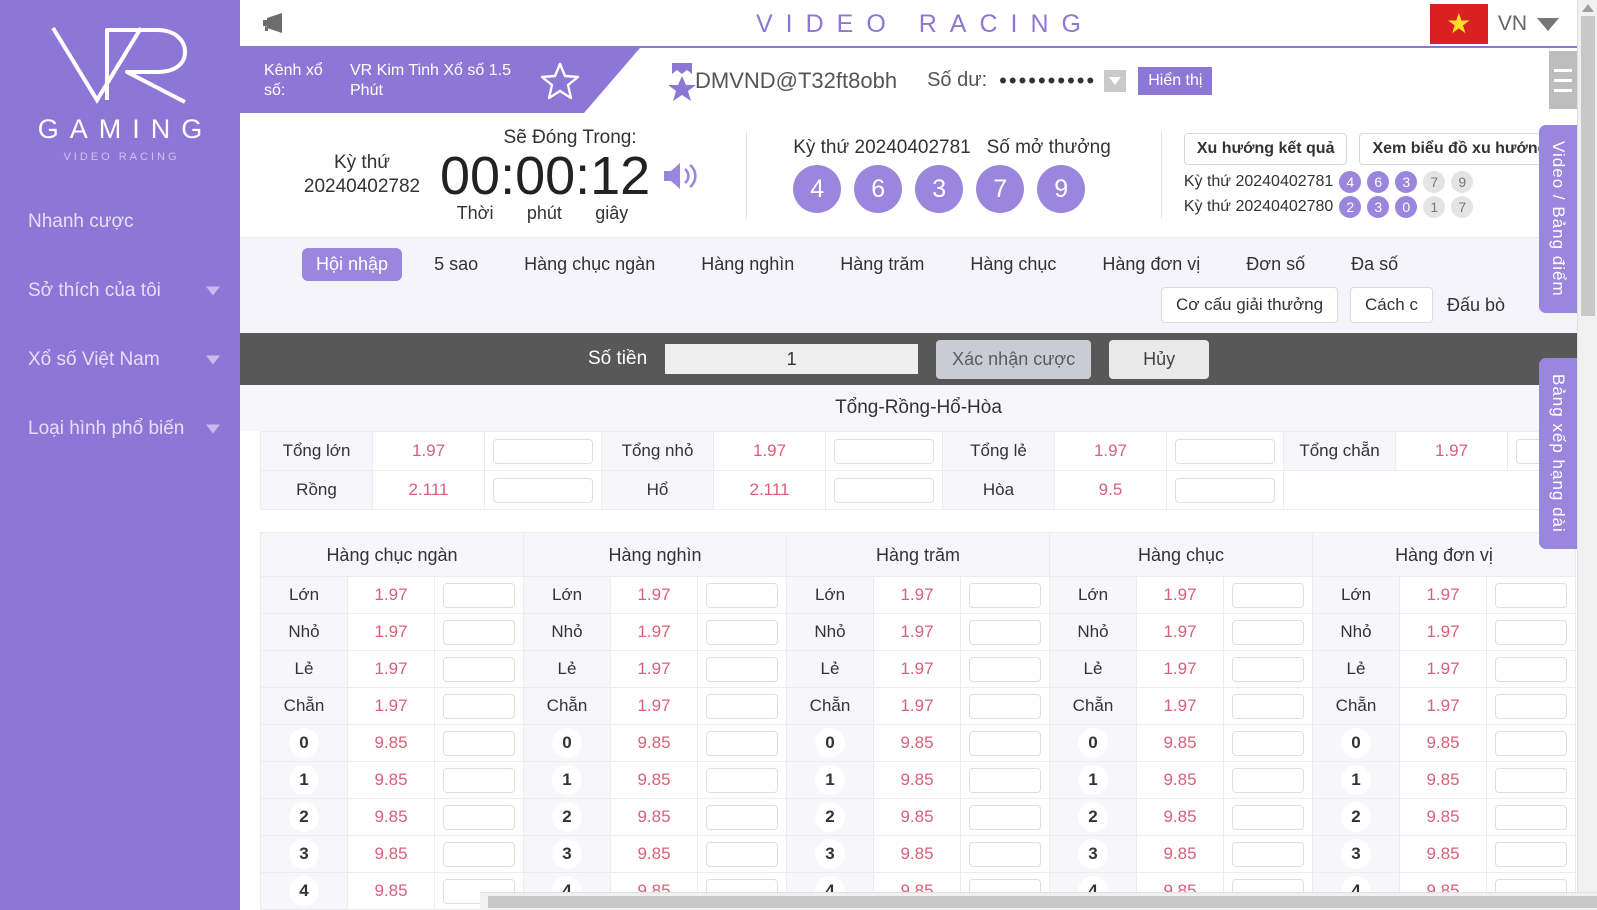  Describe the element at coordinates (316, 490) in the screenshot. I see `bet-label: Rồng` at that location.